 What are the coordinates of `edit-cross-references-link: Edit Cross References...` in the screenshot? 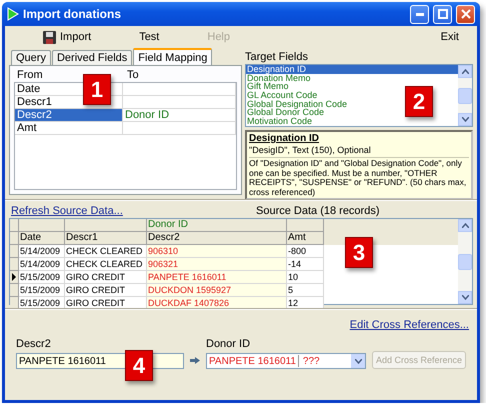 It's located at (409, 326).